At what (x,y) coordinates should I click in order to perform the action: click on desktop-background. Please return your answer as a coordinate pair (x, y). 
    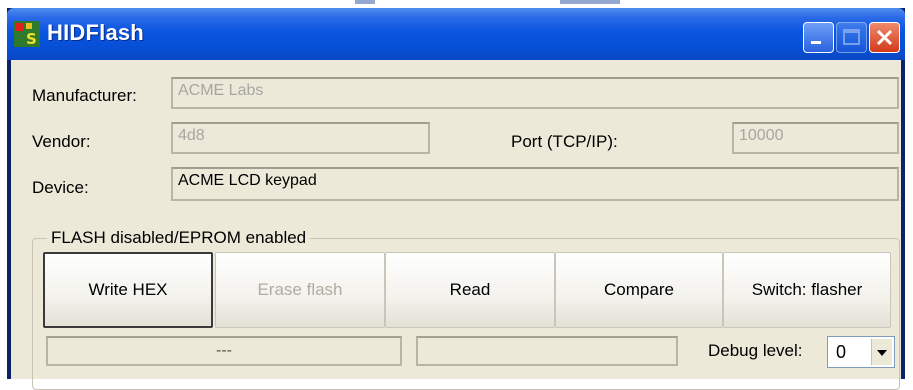
    Looking at the image, I should click on (456, 4).